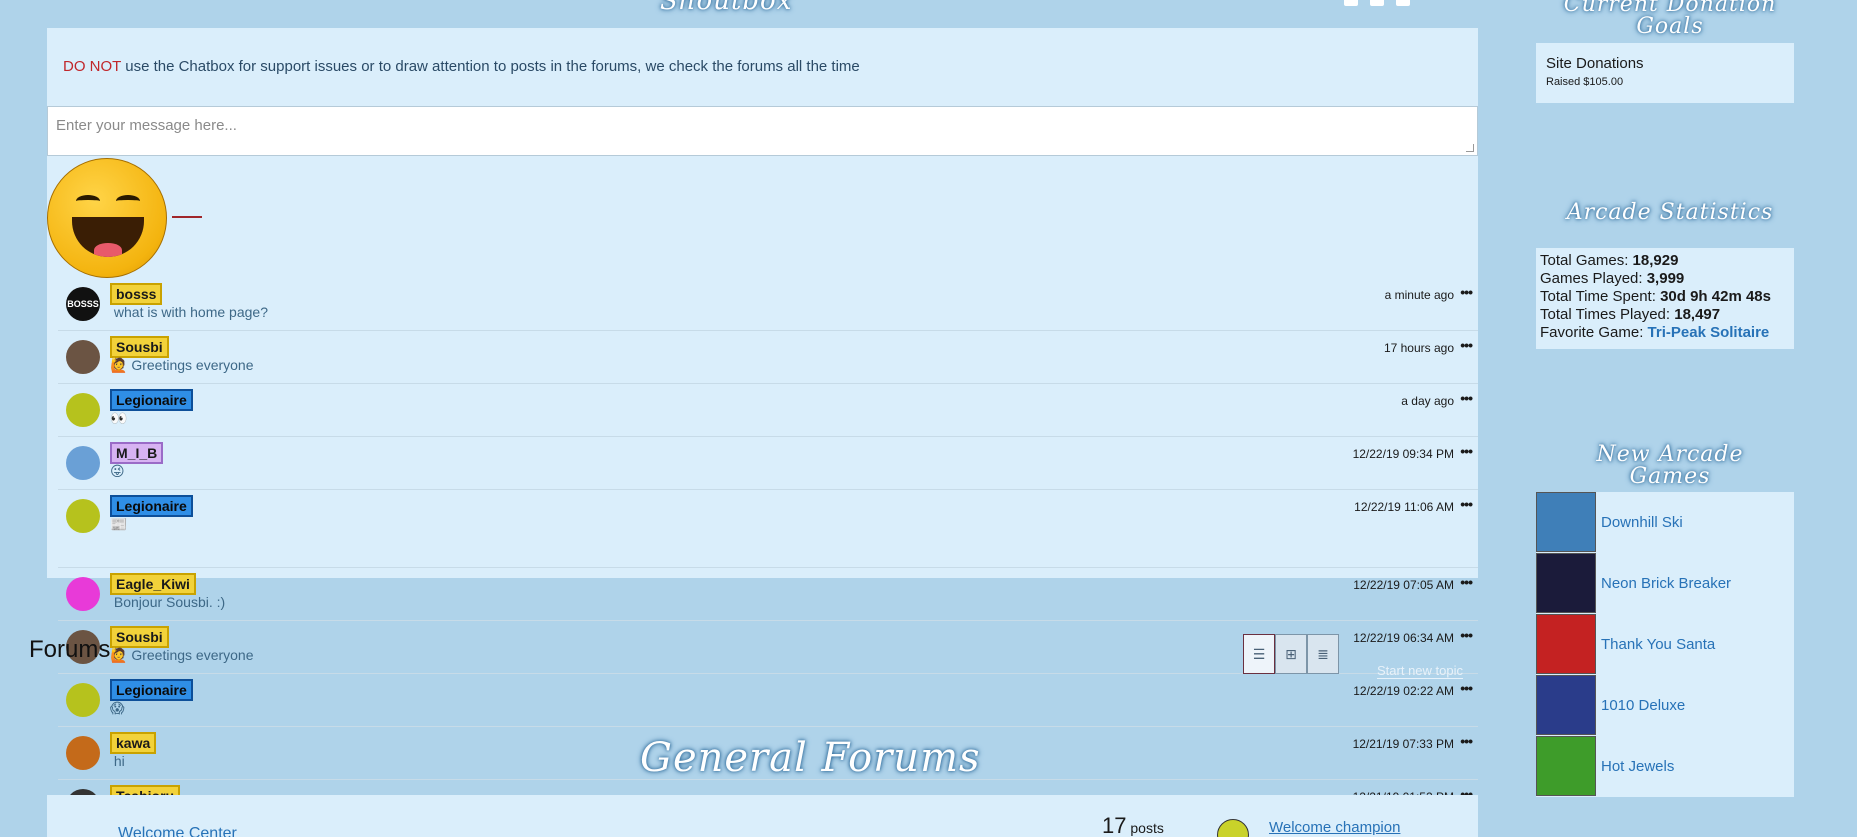 The width and height of the screenshot is (1857, 837). What do you see at coordinates (1147, 828) in the screenshot?
I see `posts-label: posts` at bounding box center [1147, 828].